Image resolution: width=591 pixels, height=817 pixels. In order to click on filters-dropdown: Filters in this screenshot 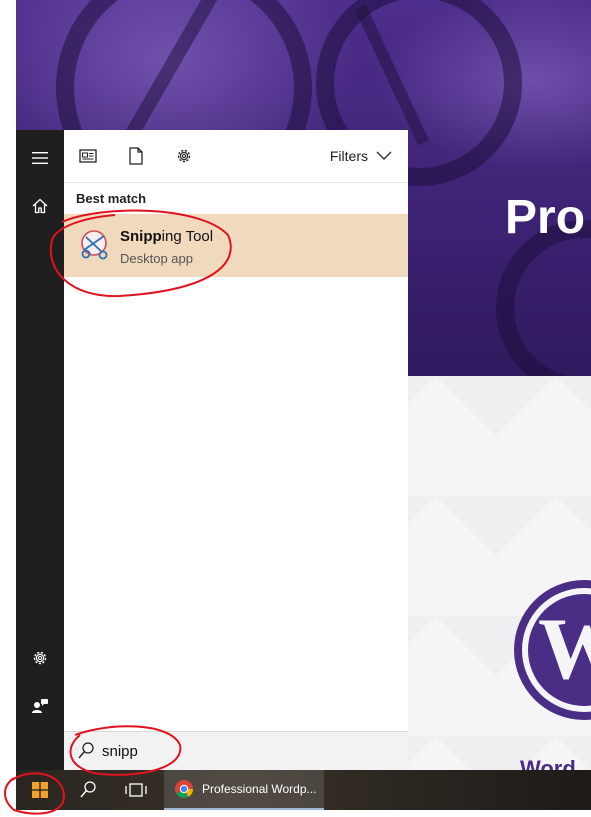, I will do `click(361, 156)`.